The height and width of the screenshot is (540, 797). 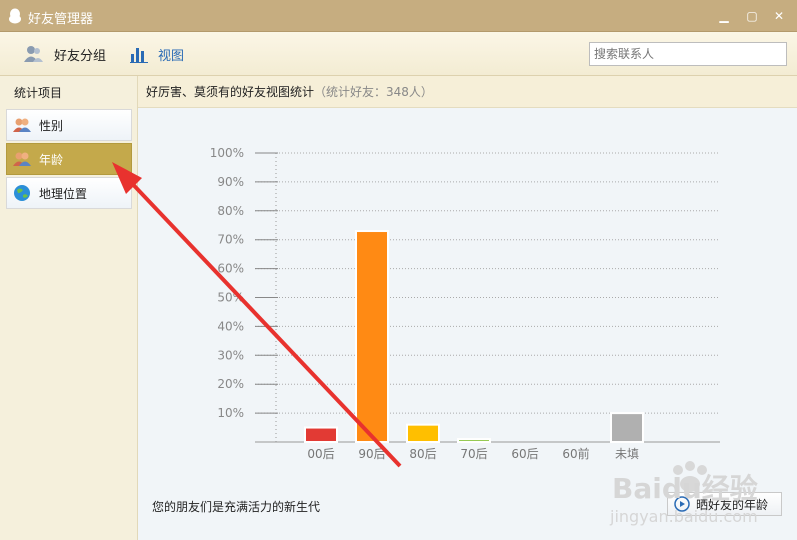 I want to click on watermark-url: jingyan.baidu.com, so click(x=683, y=516).